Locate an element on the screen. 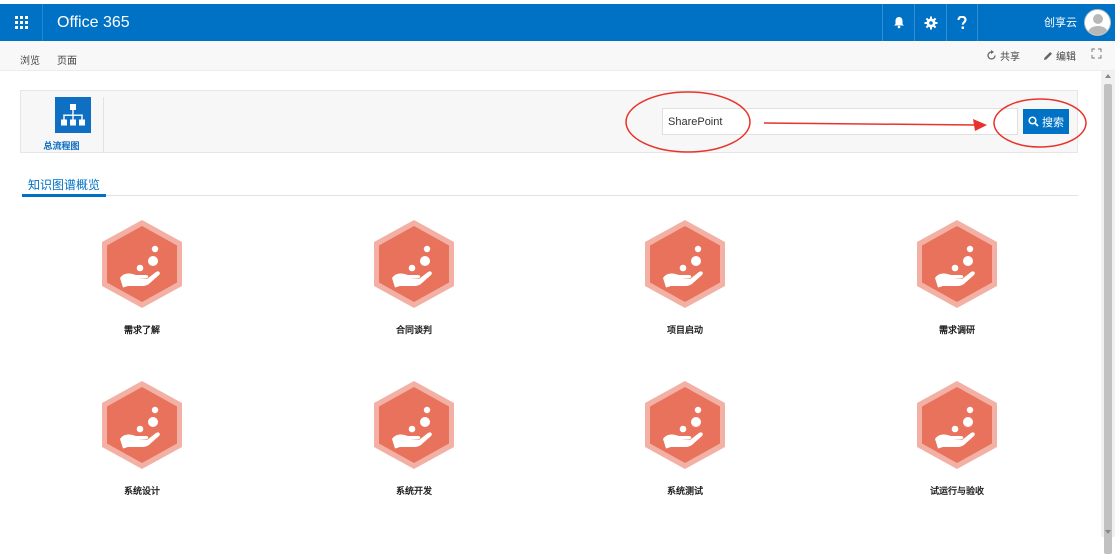 This screenshot has height=554, width=1115. kg-node-system-design: 系统设计 is located at coordinates (142, 437).